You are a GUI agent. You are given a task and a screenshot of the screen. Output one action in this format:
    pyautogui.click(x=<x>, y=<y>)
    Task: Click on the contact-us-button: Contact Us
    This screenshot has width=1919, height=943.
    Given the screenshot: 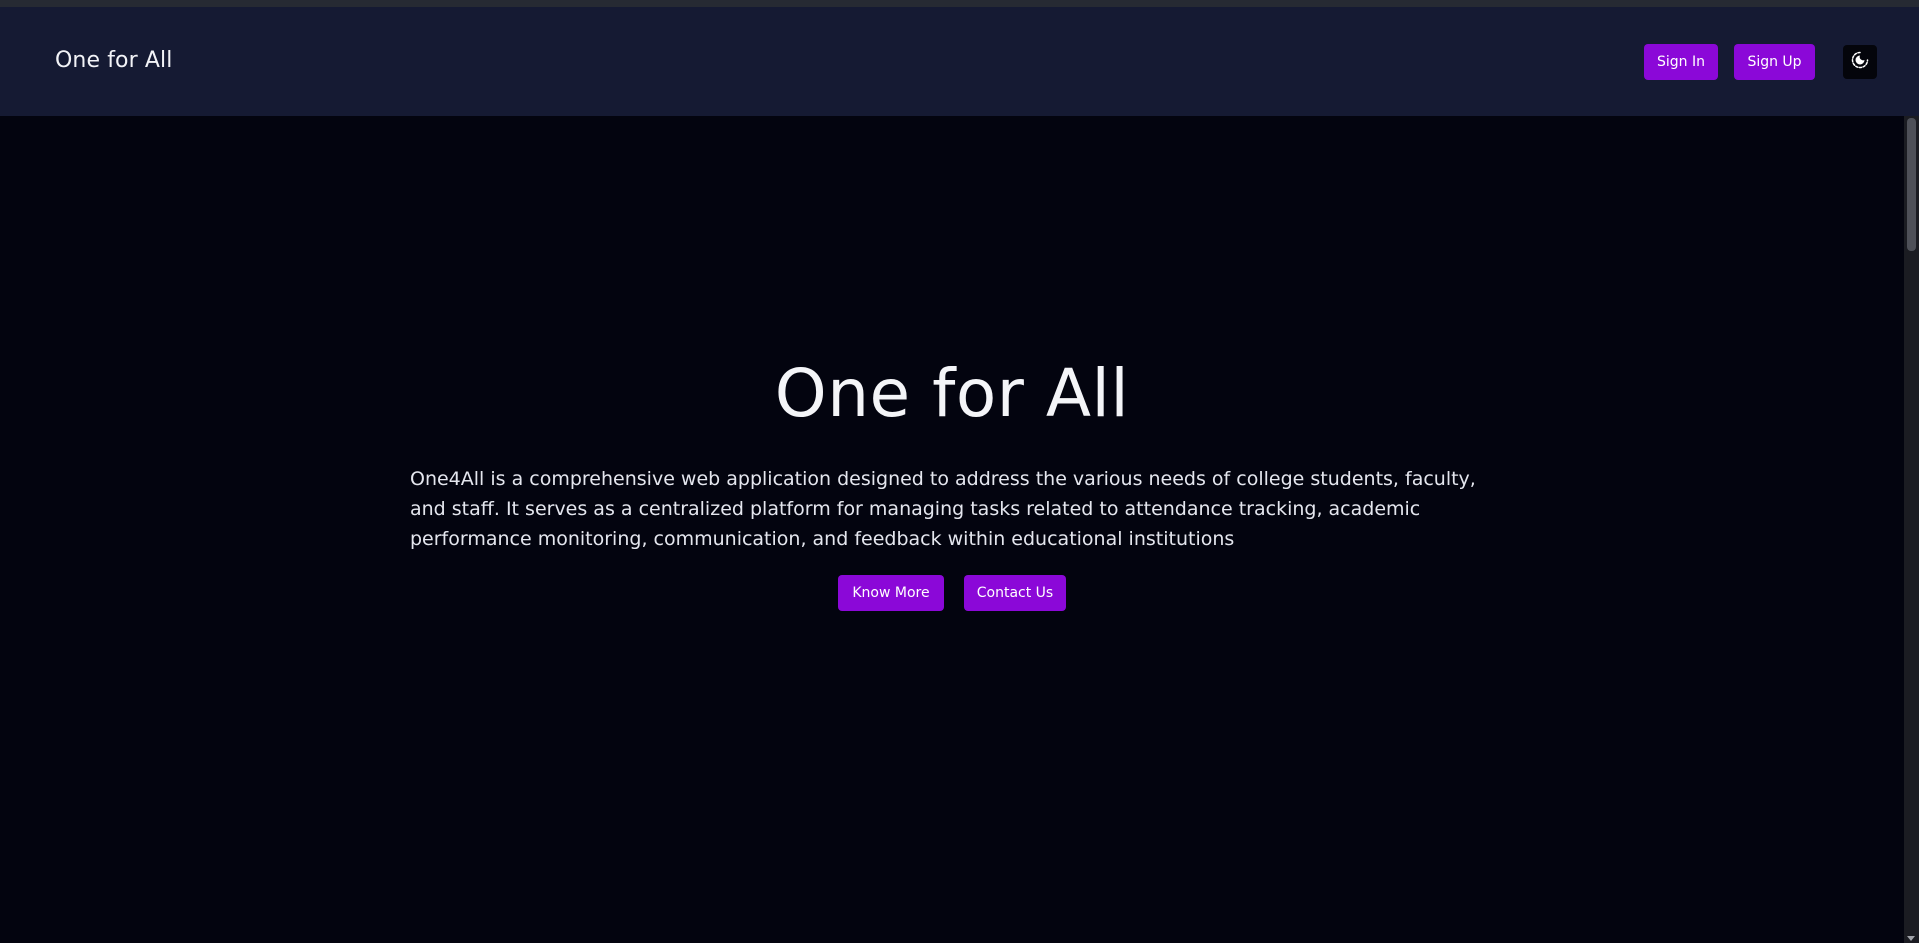 What is the action you would take?
    pyautogui.click(x=1015, y=593)
    